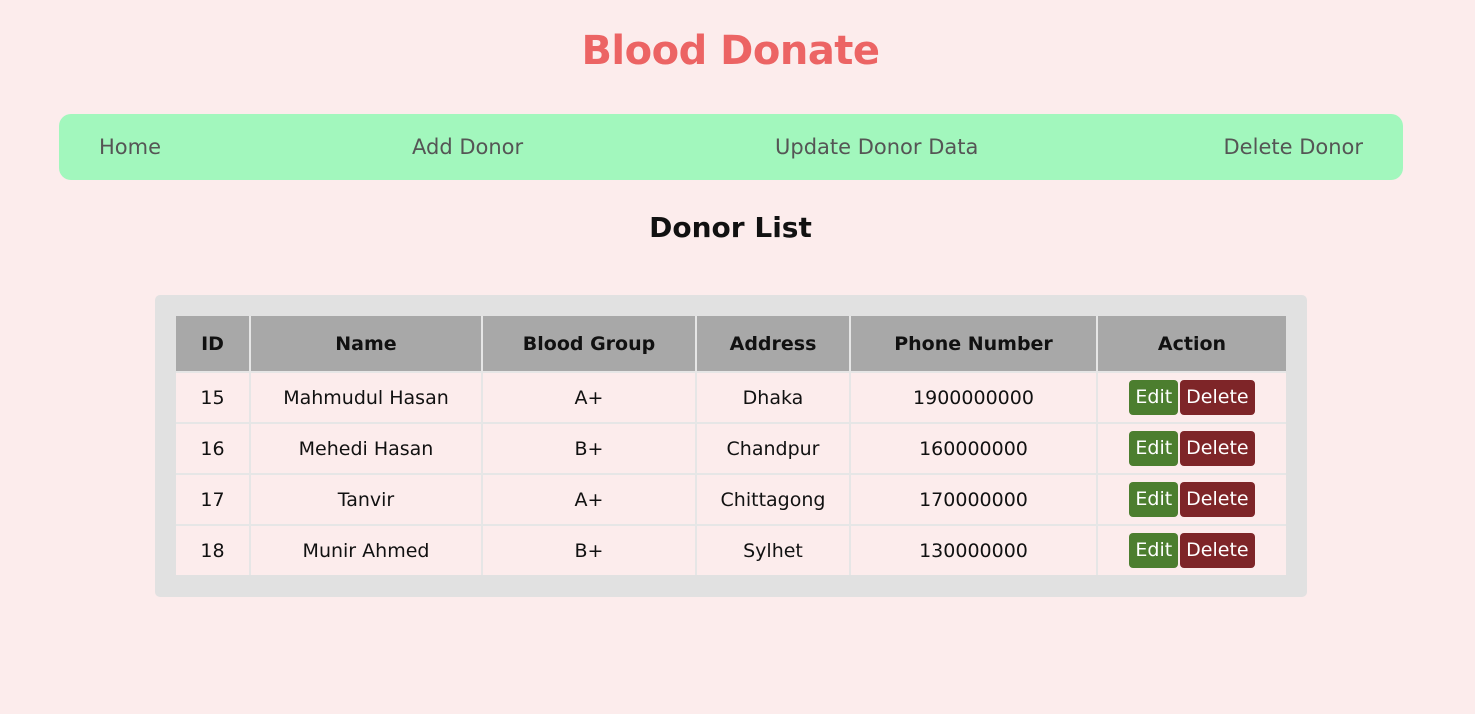 This screenshot has height=714, width=1475. Describe the element at coordinates (973, 550) in the screenshot. I see `cell-phone: 130000000` at that location.